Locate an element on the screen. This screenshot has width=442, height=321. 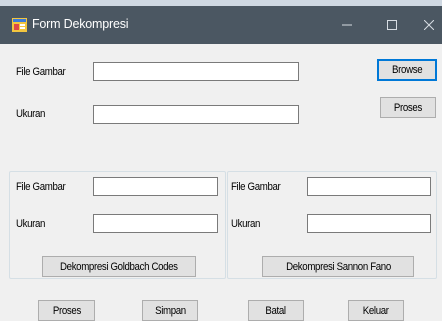
sannon-file-input is located at coordinates (369, 186).